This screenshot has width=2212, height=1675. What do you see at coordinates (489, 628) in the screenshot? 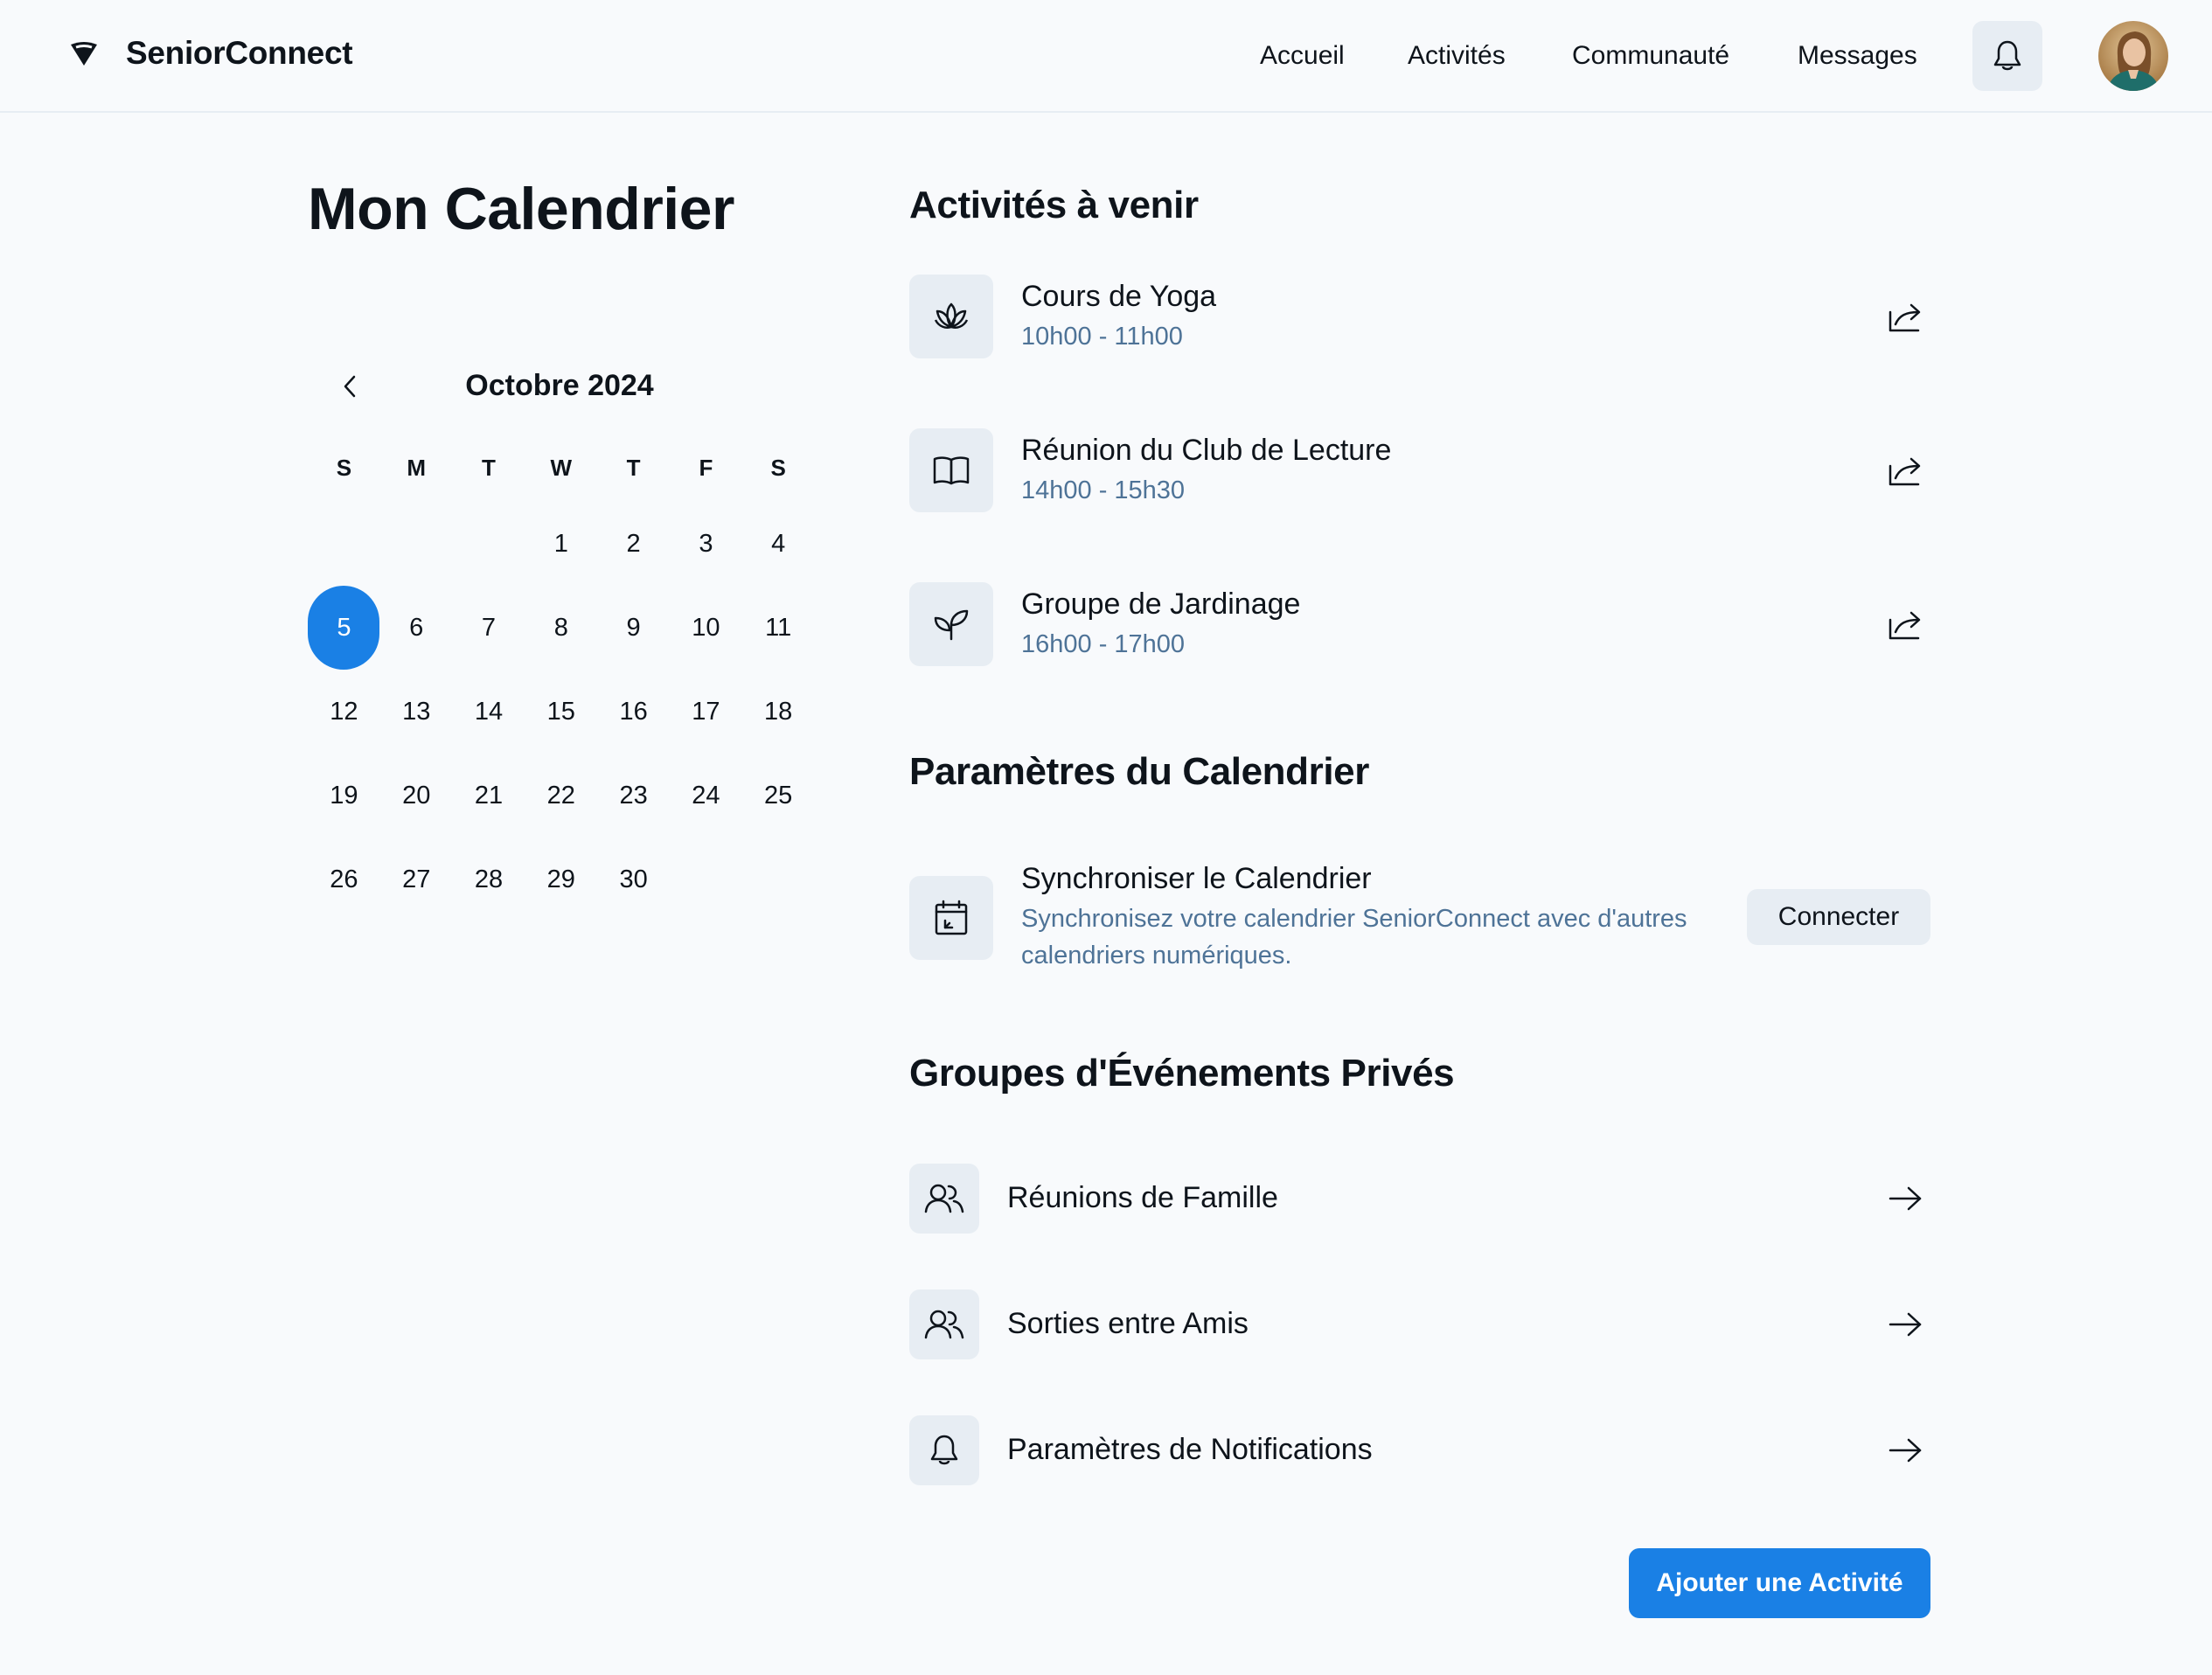
I see `calendar-day: 7` at bounding box center [489, 628].